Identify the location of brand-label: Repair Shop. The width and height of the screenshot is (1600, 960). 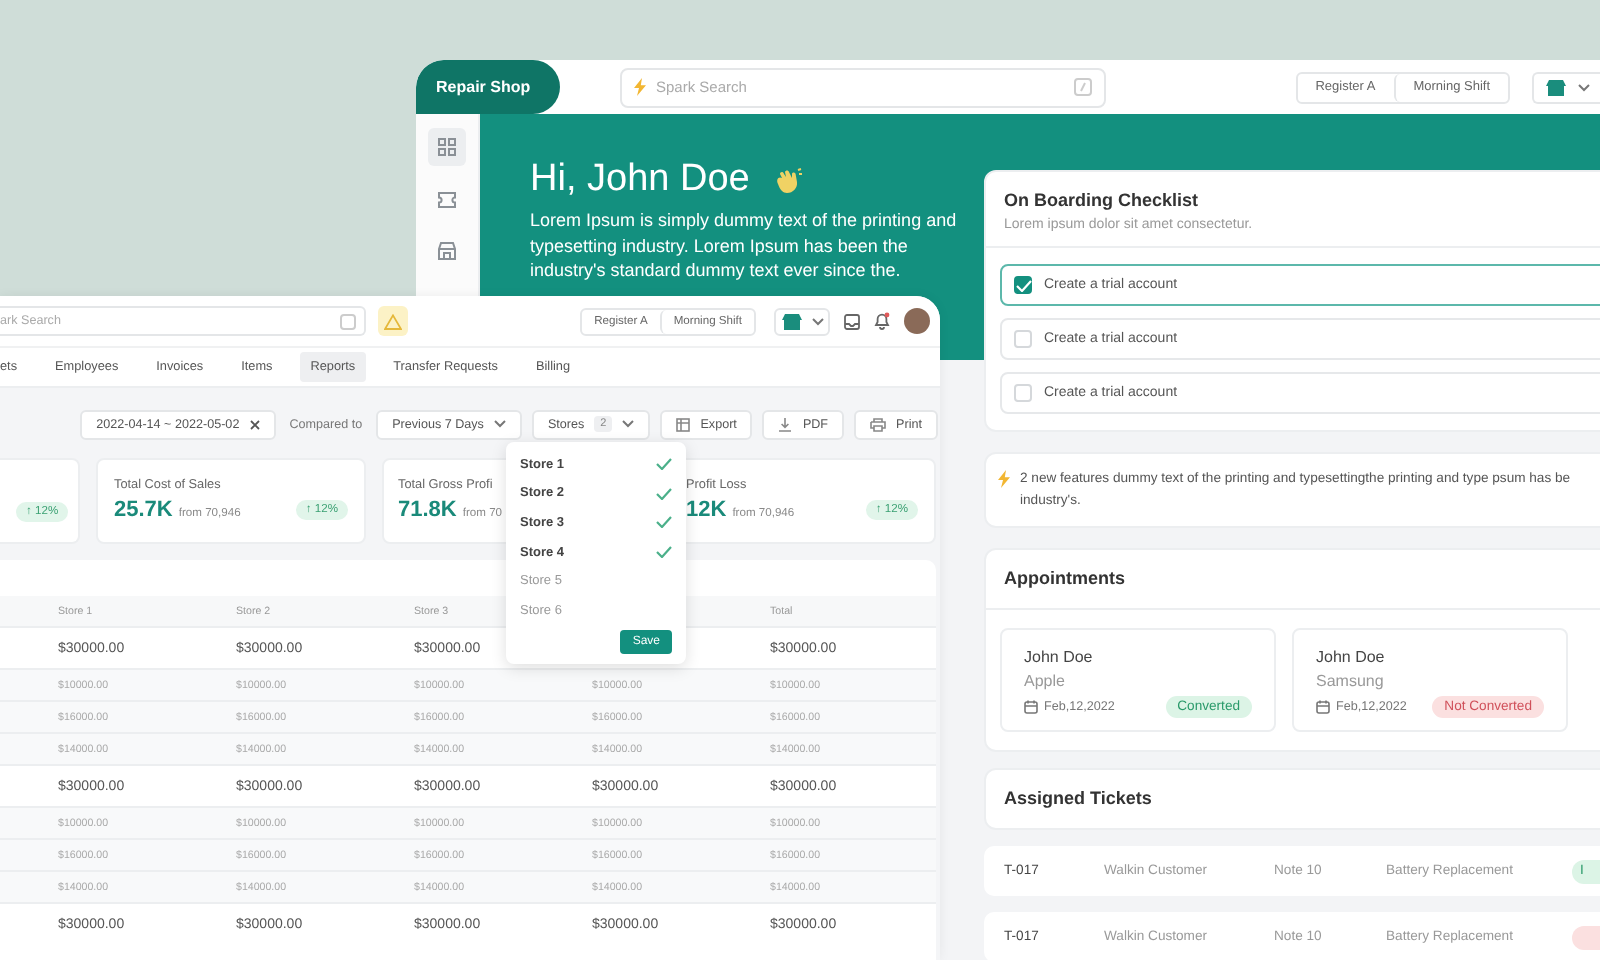
(488, 87).